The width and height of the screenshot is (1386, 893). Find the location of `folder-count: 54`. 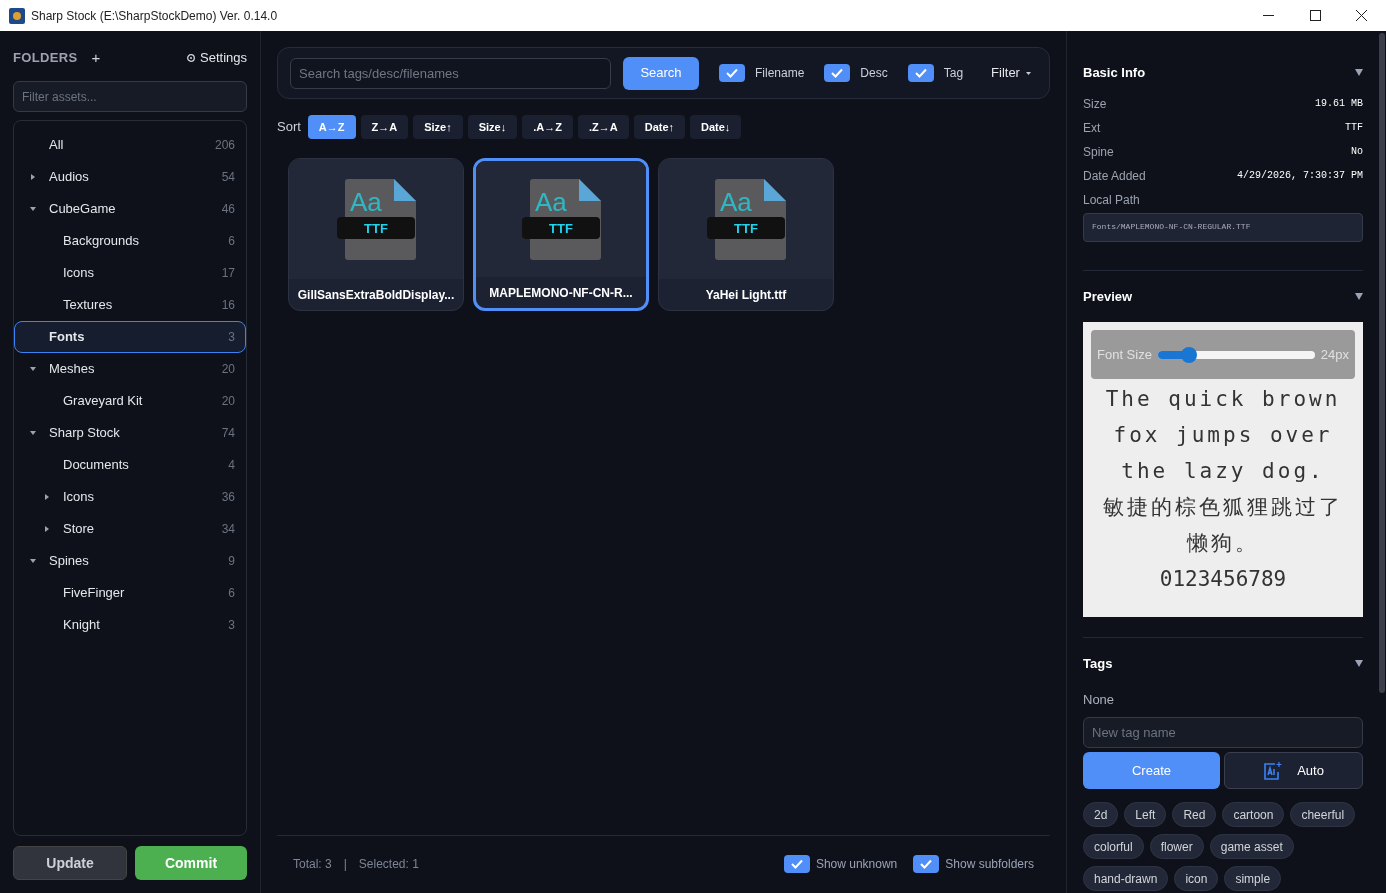

folder-count: 54 is located at coordinates (228, 177).